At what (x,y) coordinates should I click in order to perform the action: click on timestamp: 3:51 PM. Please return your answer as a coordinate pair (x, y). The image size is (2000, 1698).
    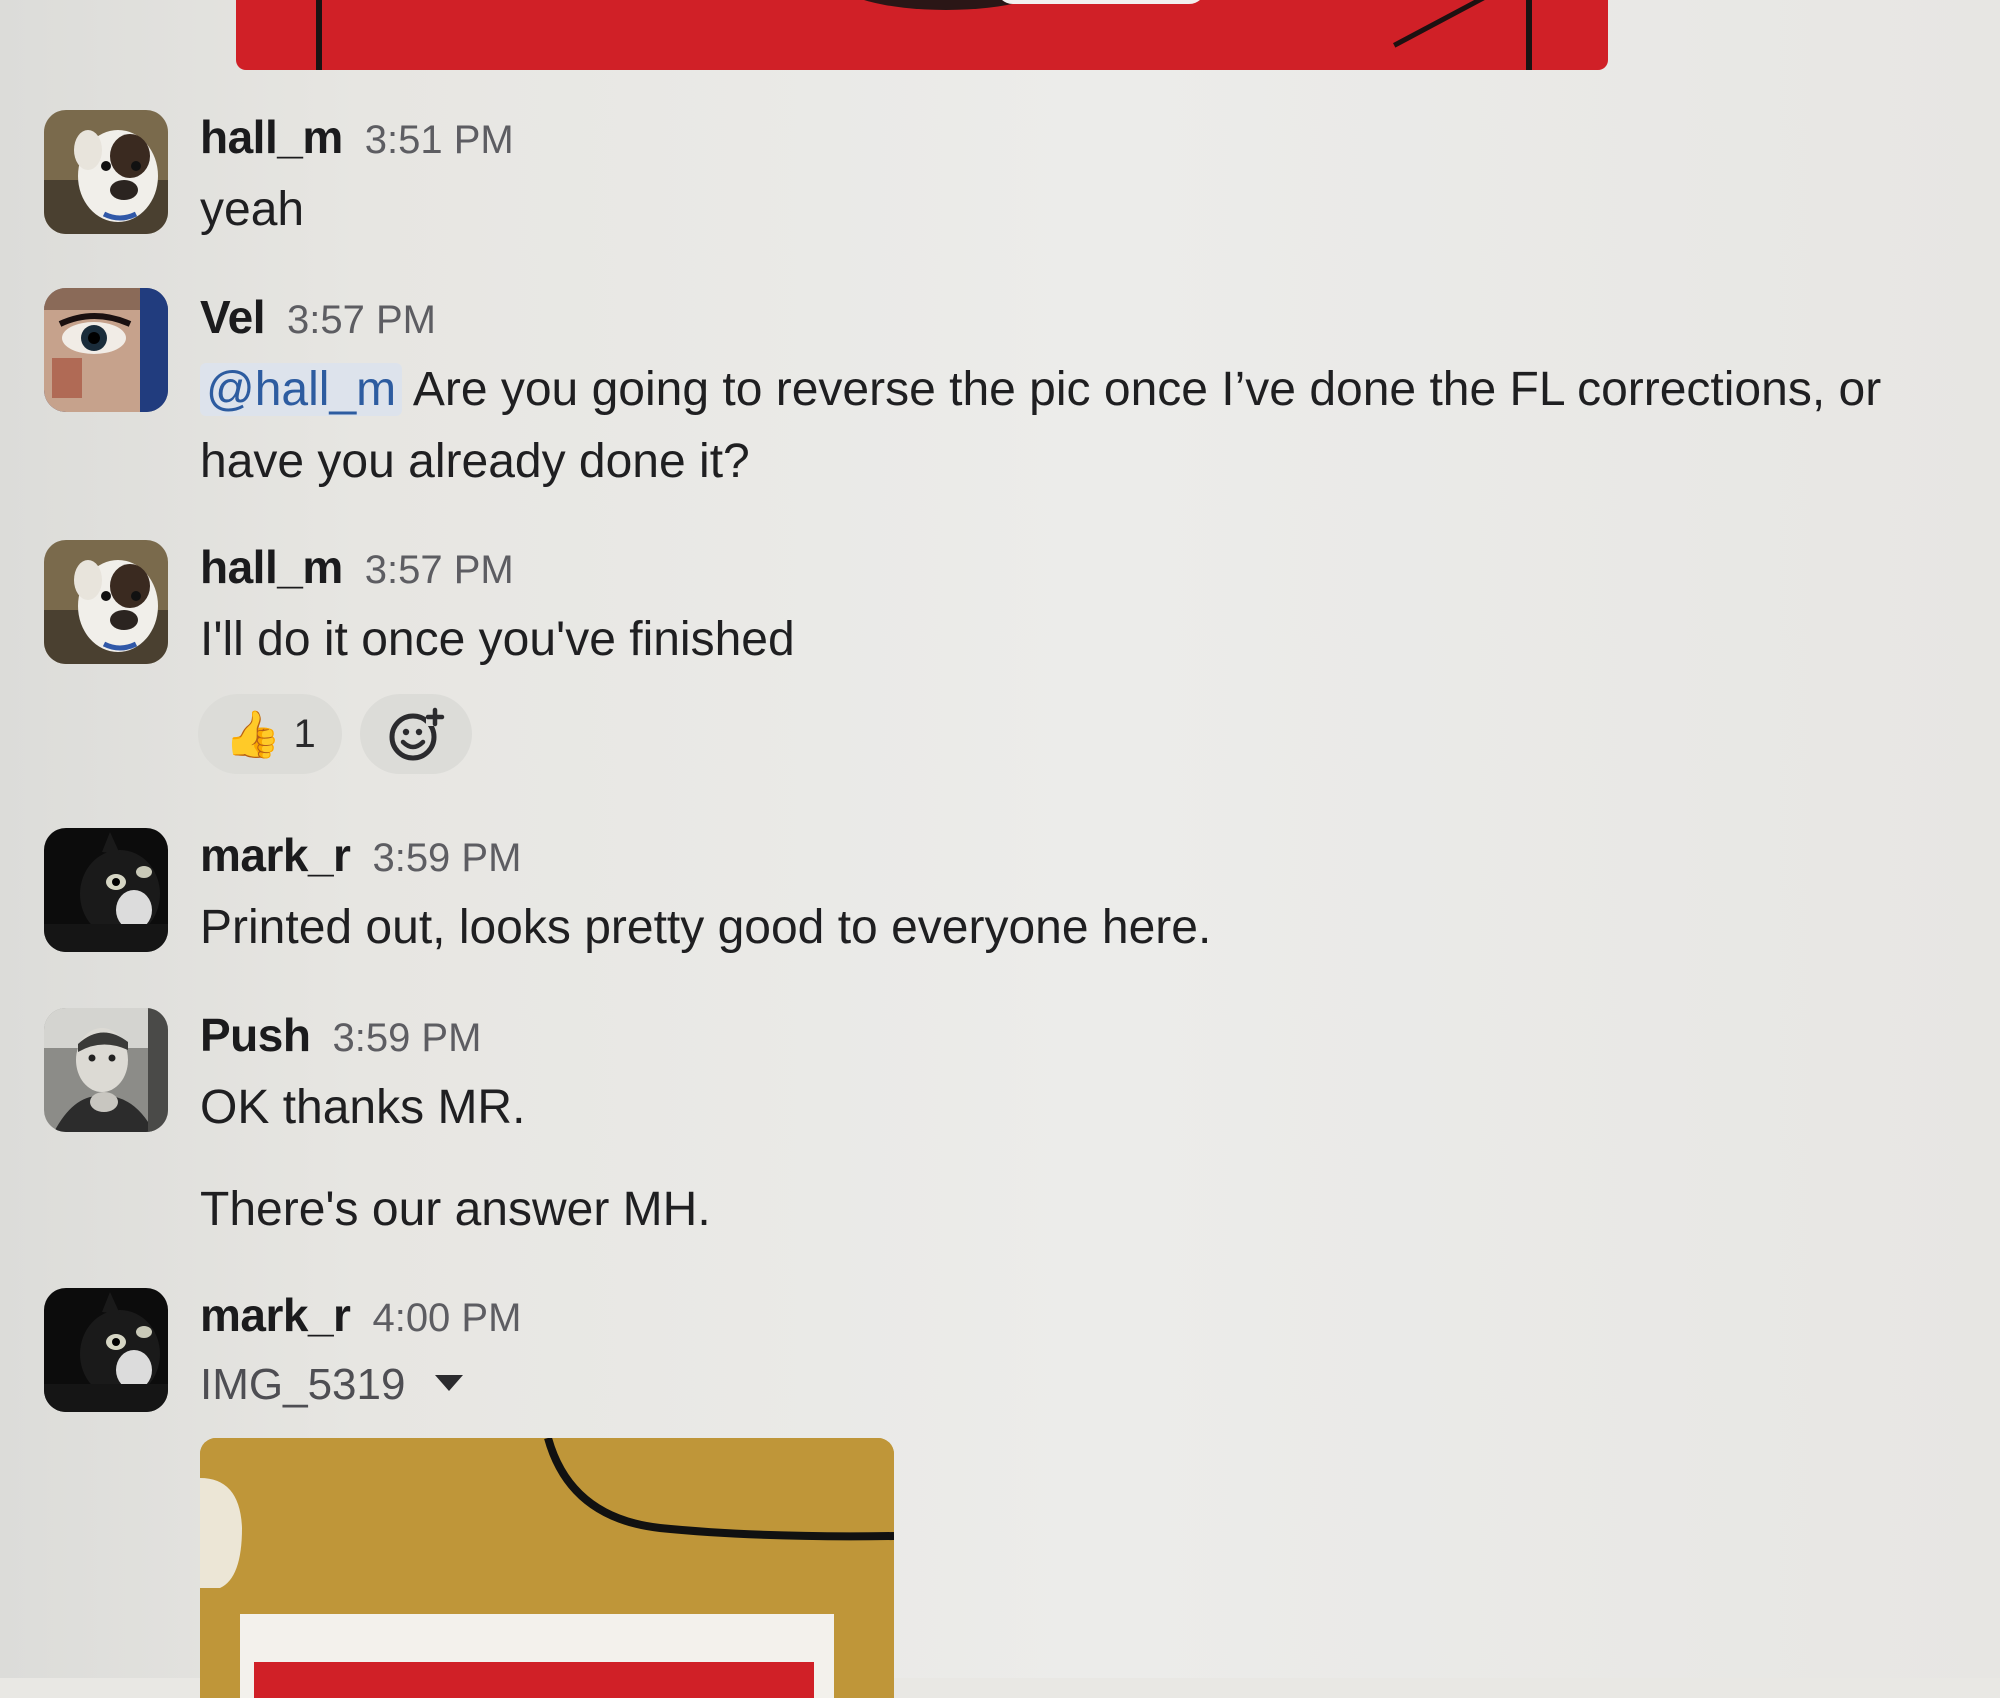
    Looking at the image, I should click on (439, 140).